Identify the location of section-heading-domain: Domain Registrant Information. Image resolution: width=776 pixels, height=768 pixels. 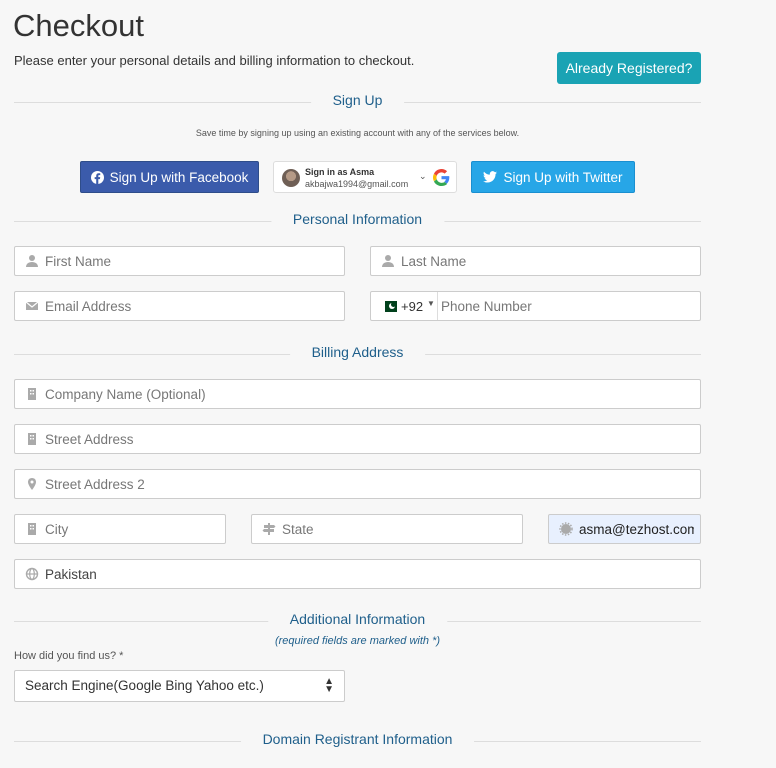
(357, 739).